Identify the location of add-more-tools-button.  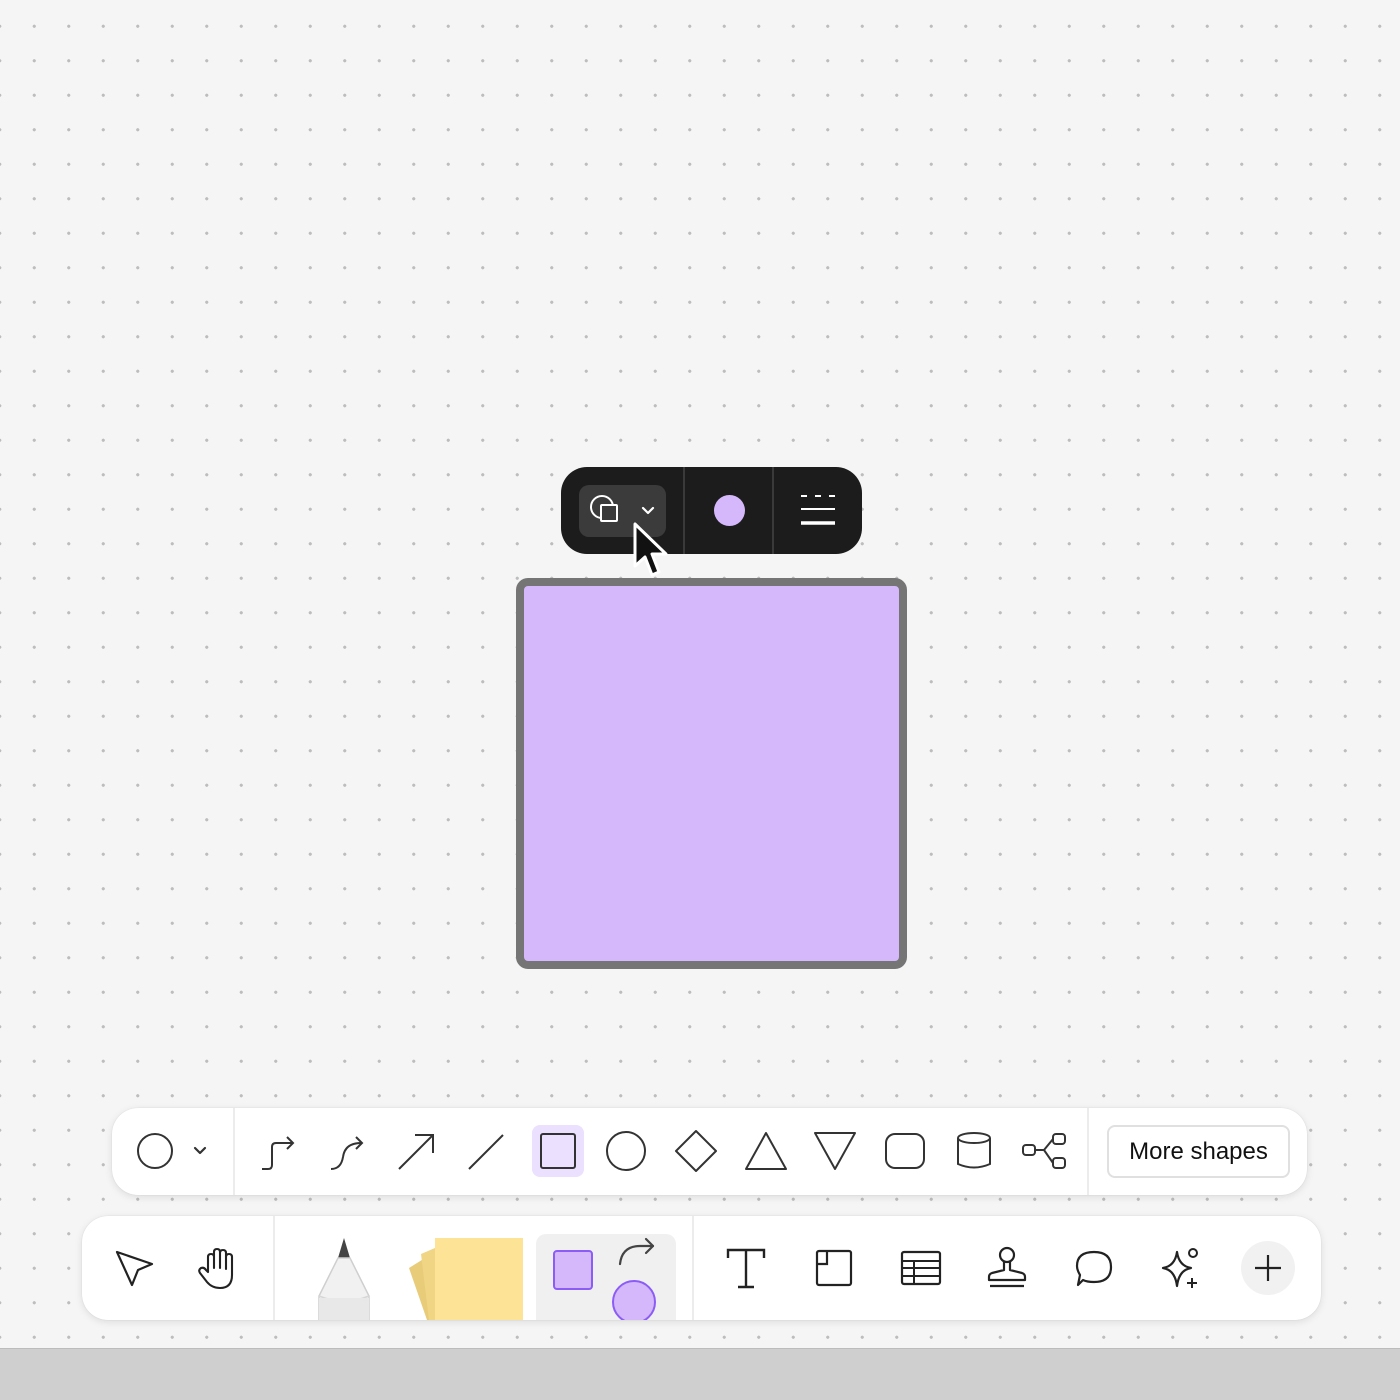
(1268, 1268).